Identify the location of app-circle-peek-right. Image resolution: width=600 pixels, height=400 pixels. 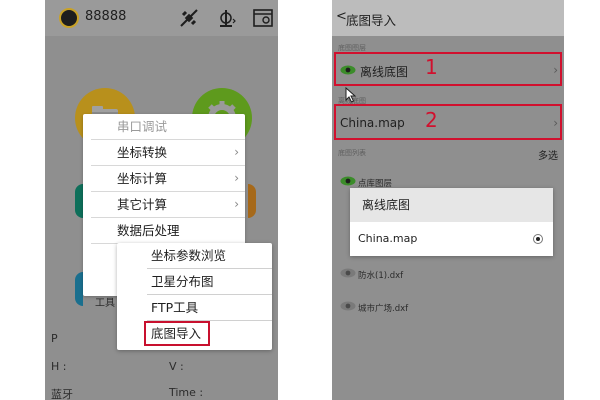
(252, 201).